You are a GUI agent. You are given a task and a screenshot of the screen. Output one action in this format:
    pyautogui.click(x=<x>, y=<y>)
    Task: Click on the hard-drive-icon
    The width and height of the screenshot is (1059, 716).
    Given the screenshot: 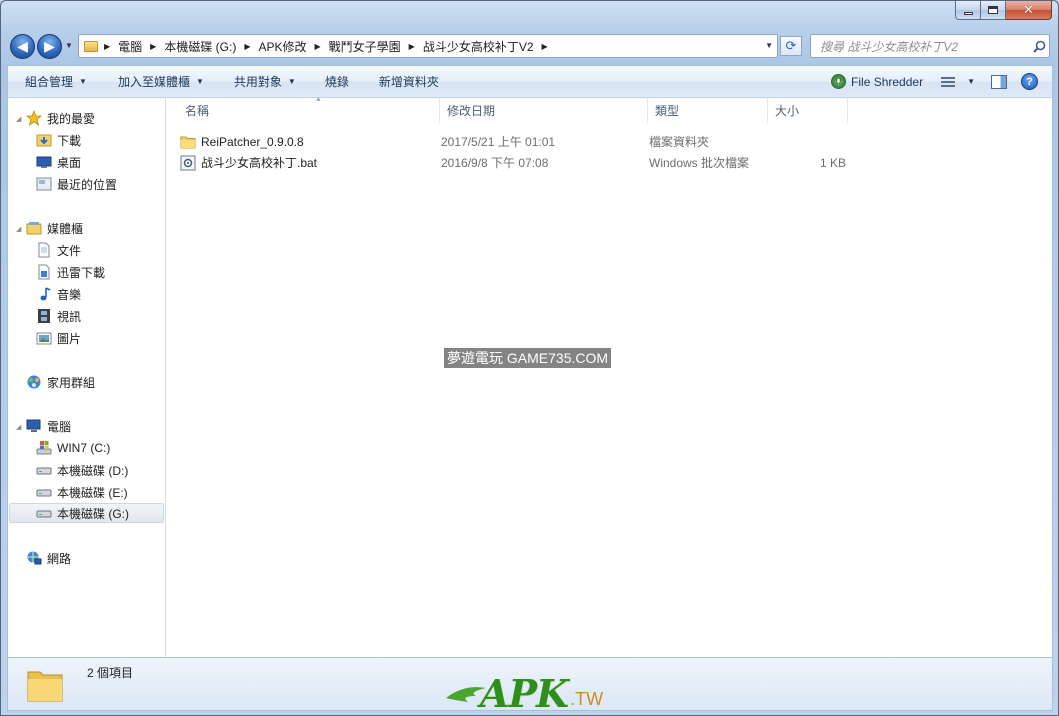 What is the action you would take?
    pyautogui.click(x=44, y=513)
    